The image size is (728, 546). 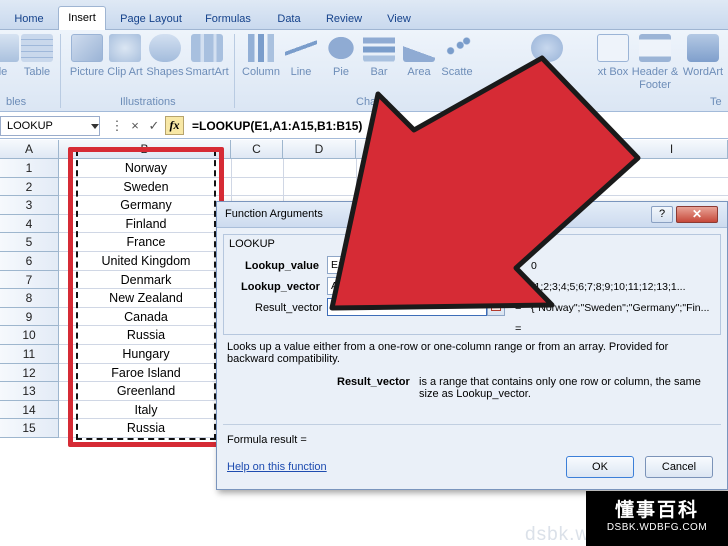 I want to click on row-number: 9, so click(x=29, y=316).